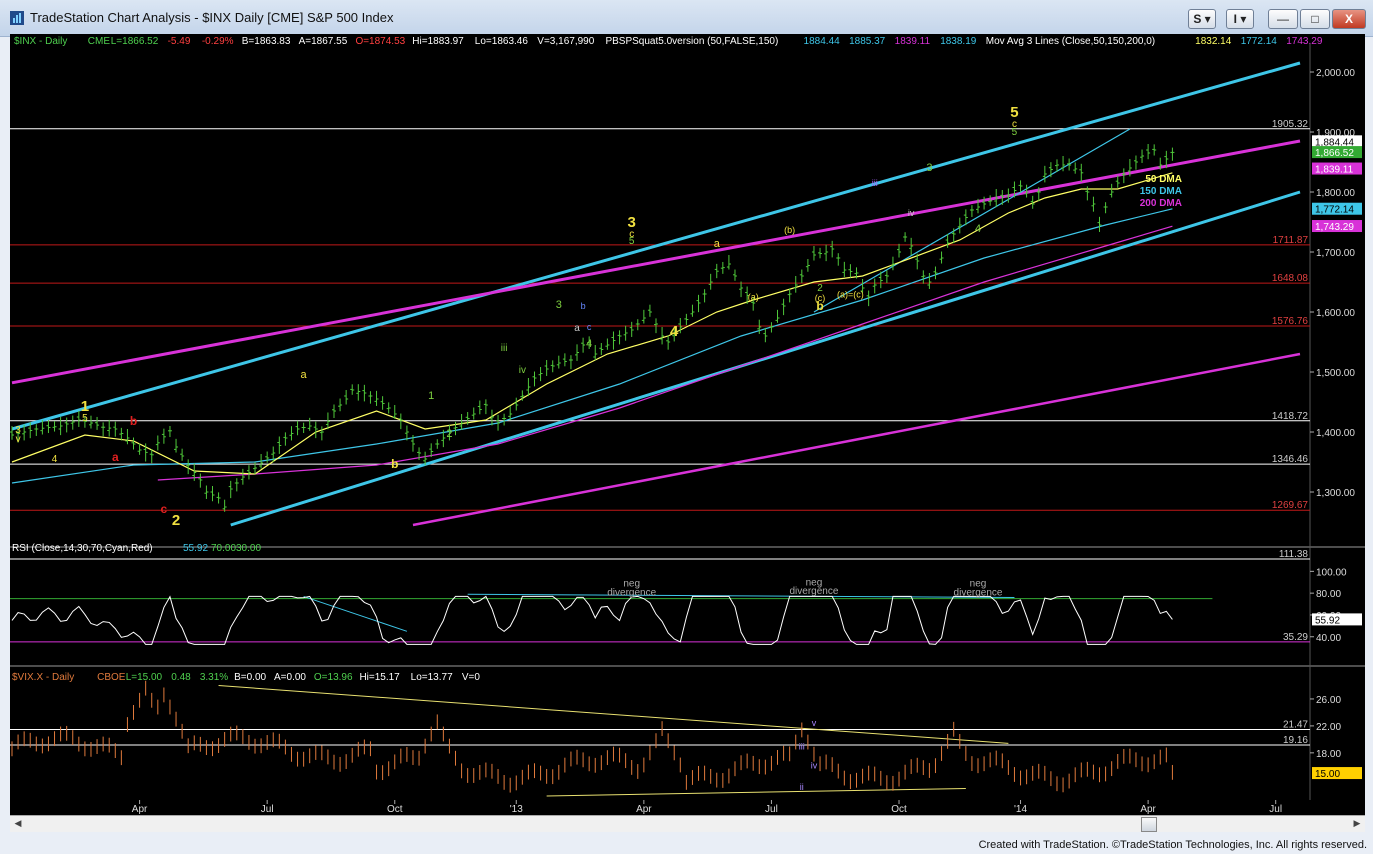 This screenshot has height=854, width=1373. Describe the element at coordinates (432, 677) in the screenshot. I see `vix-header-item-9: Lo=13.77` at that location.